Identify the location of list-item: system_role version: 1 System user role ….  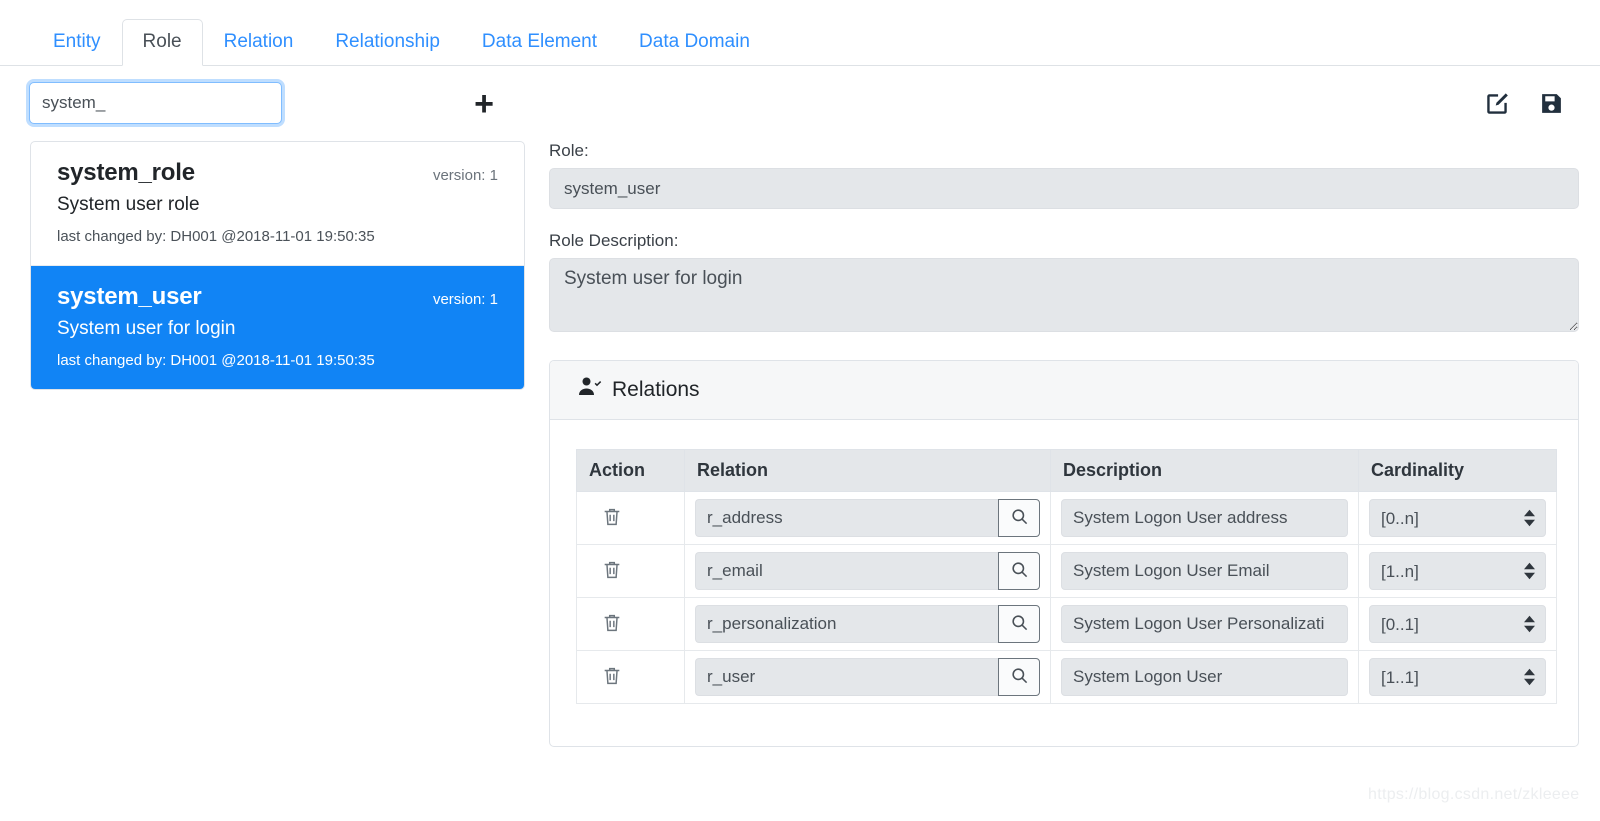
(277, 204).